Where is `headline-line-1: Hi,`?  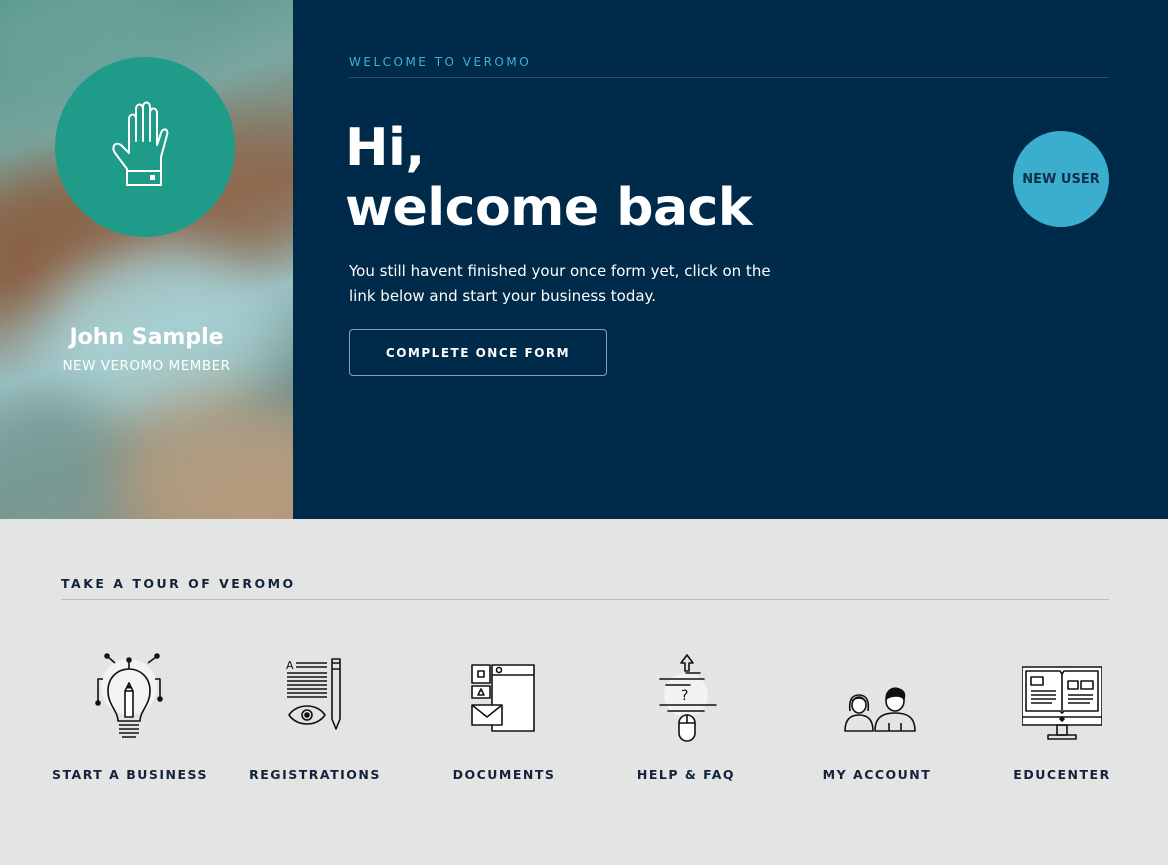 headline-line-1: Hi, is located at coordinates (385, 148).